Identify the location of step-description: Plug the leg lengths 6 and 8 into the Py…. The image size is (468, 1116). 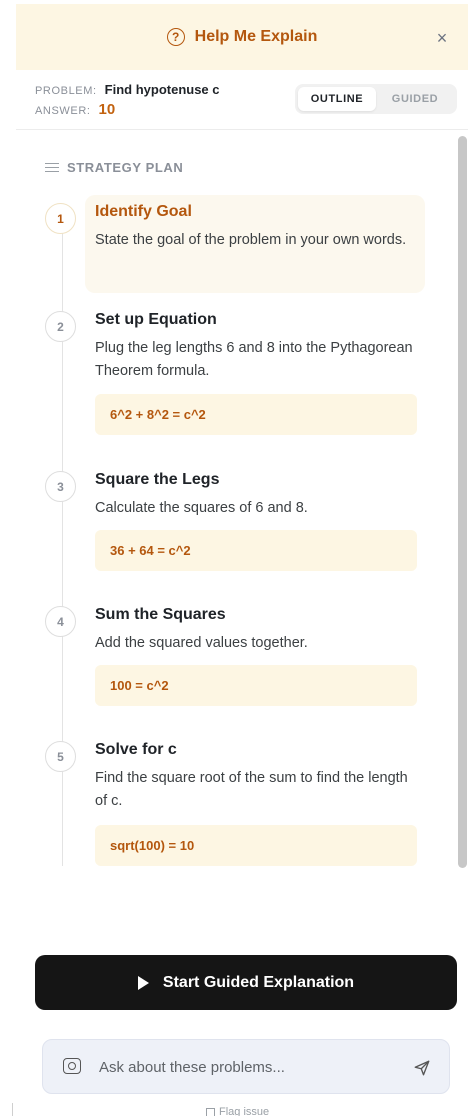
(254, 359).